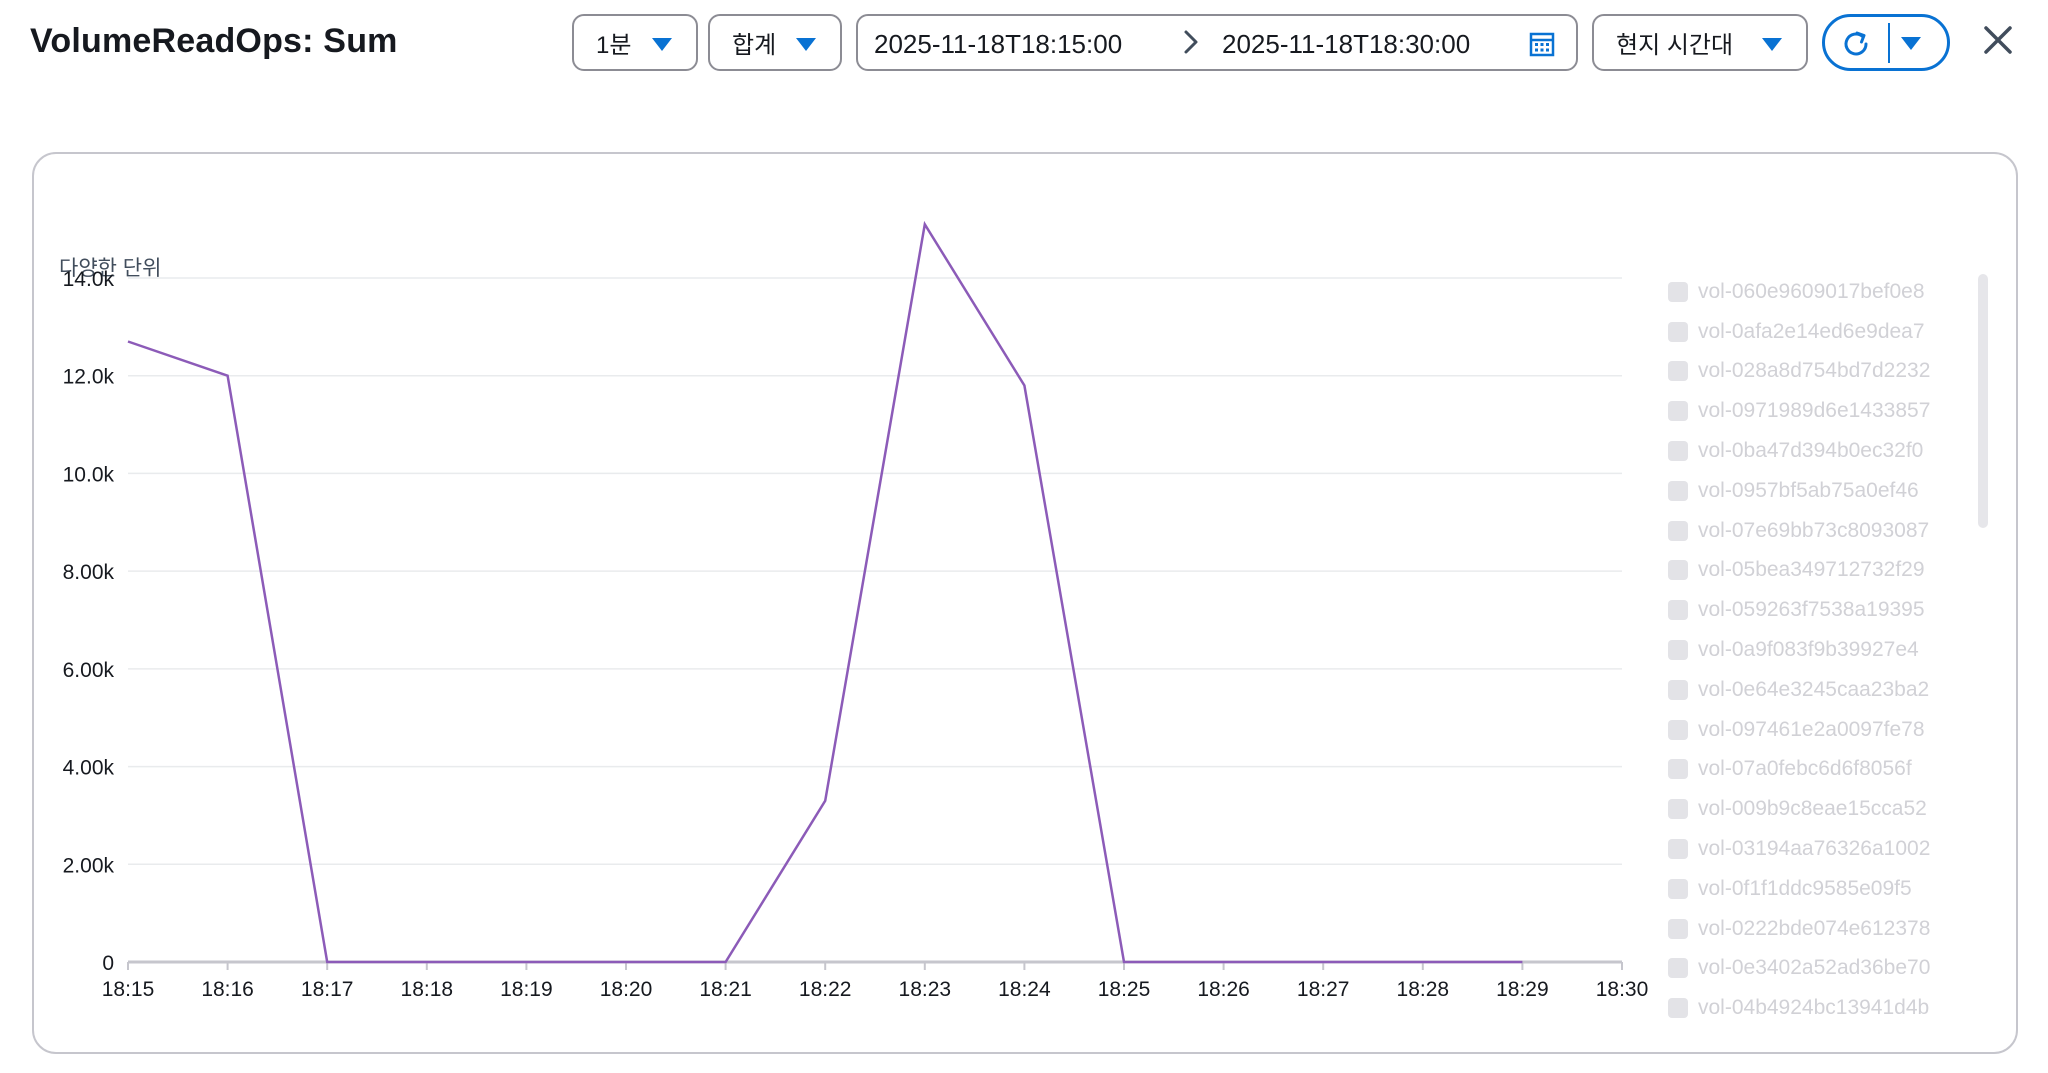  Describe the element at coordinates (1323, 989) in the screenshot. I see `x-tick-label: 18:27` at that location.